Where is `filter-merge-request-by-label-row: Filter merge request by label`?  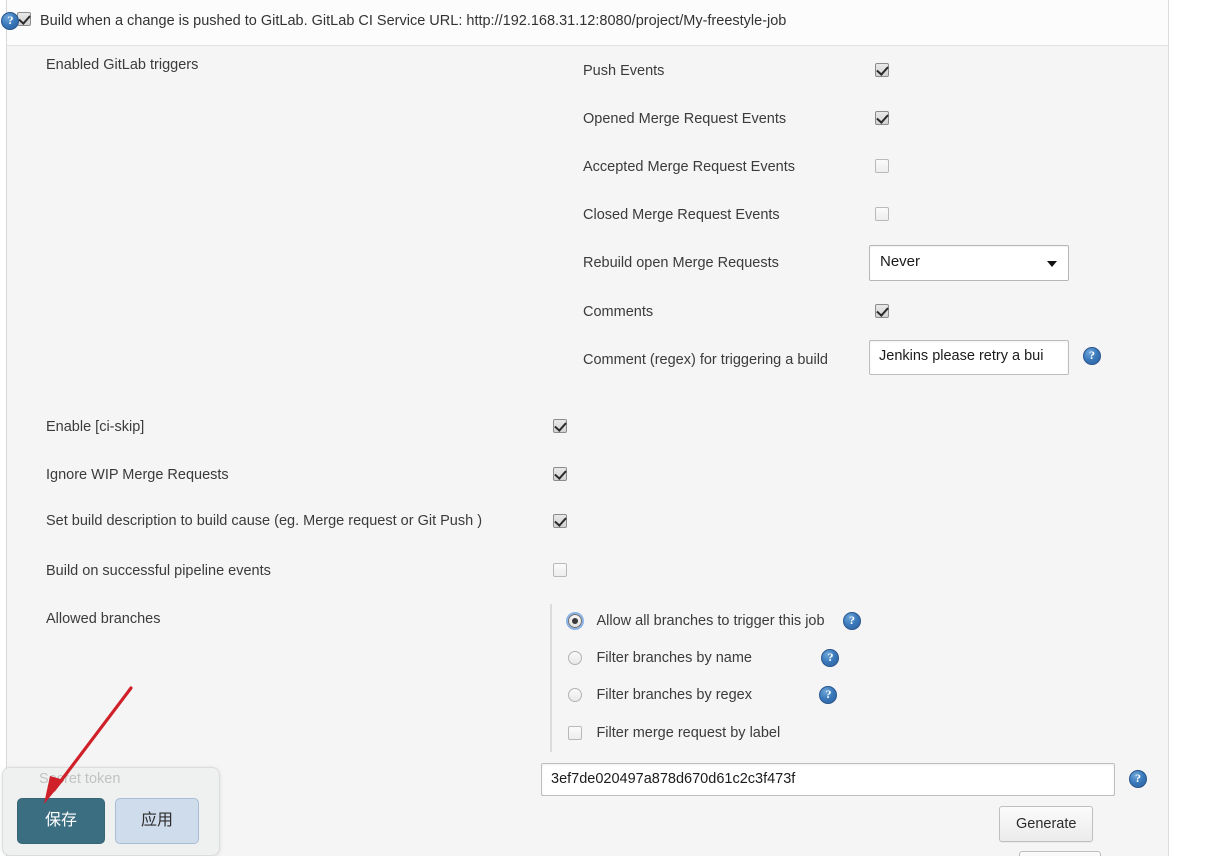 filter-merge-request-by-label-row: Filter merge request by label is located at coordinates (674, 733).